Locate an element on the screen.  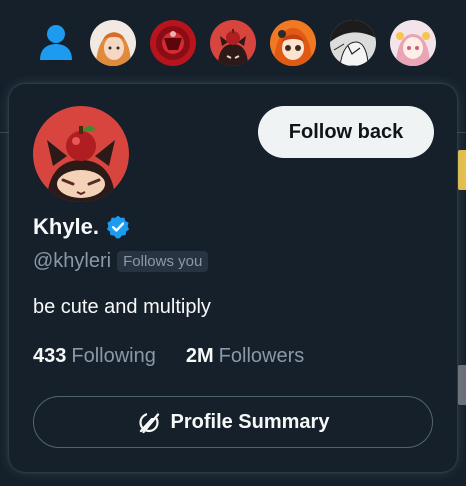
person-icon is located at coordinates (56, 42).